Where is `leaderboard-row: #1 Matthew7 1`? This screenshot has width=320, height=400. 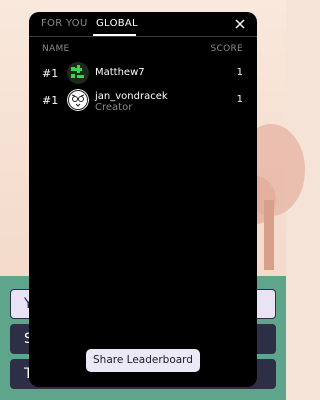
leaderboard-row: #1 Matthew7 1 is located at coordinates (143, 74).